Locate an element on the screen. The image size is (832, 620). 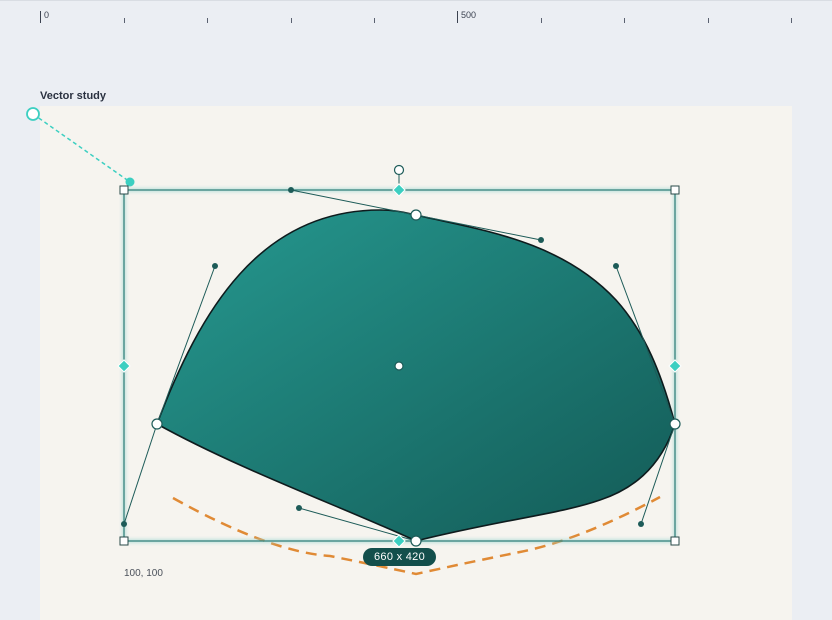
position-readout: 100, 100 is located at coordinates (143, 573).